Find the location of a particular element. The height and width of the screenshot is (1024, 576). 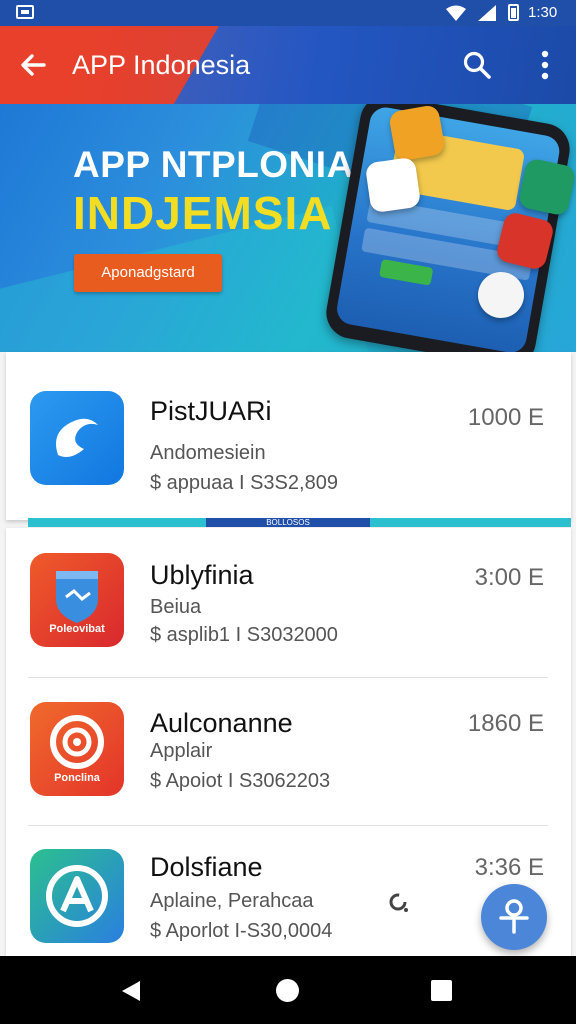

status-time: 1:30 is located at coordinates (543, 12).